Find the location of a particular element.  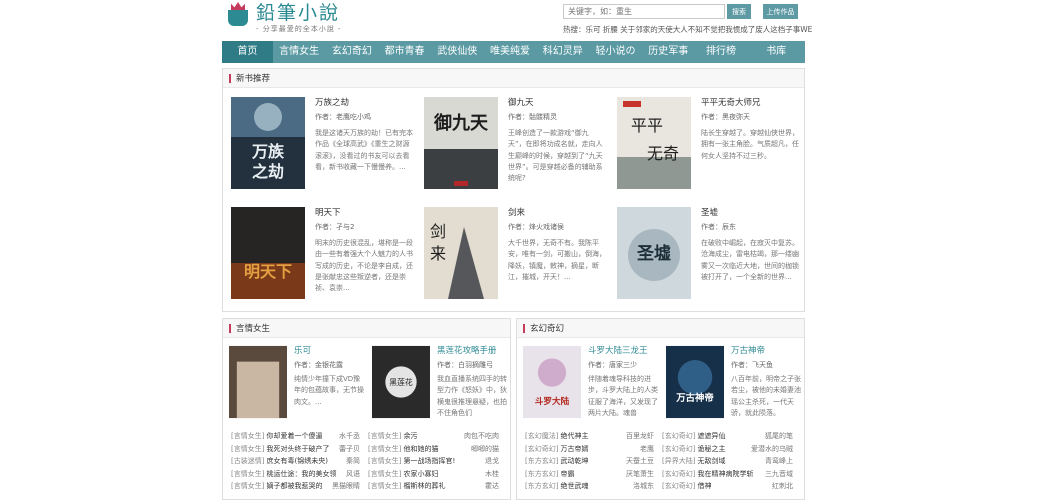

list-item: [玄幻奇幻] 万古帝婿 老鹰 is located at coordinates (589, 450).